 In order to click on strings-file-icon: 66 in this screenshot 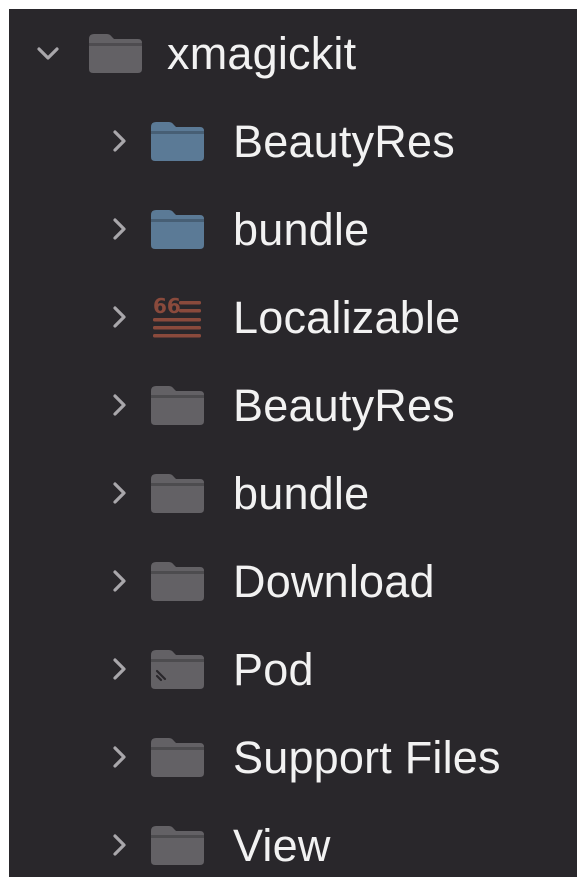, I will do `click(177, 317)`.